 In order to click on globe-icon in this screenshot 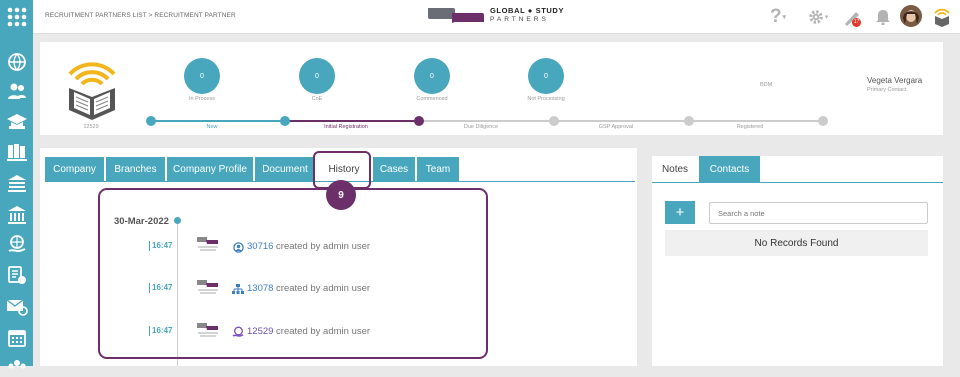, I will do `click(16, 62)`.